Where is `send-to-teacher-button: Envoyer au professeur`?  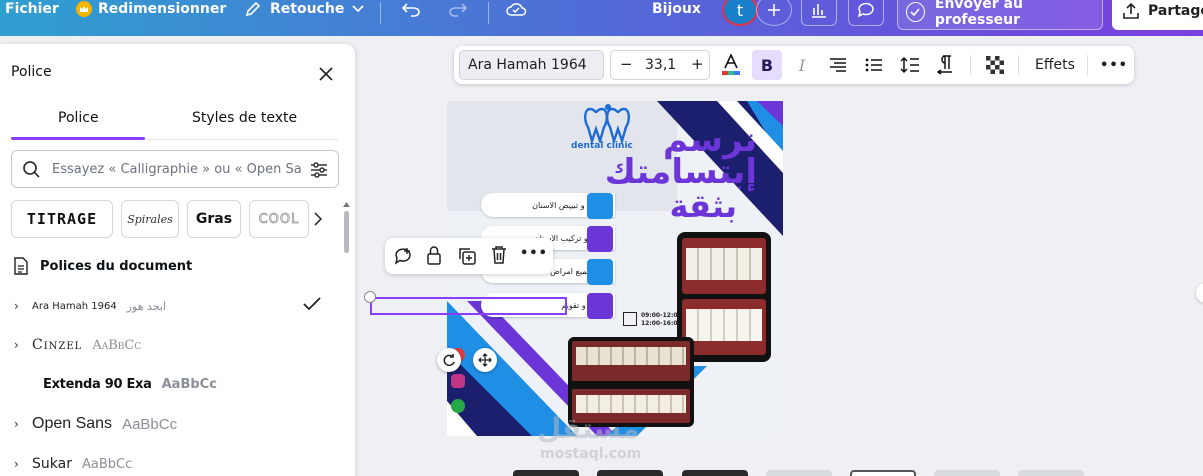 send-to-teacher-button: Envoyer au professeur is located at coordinates (1000, 15).